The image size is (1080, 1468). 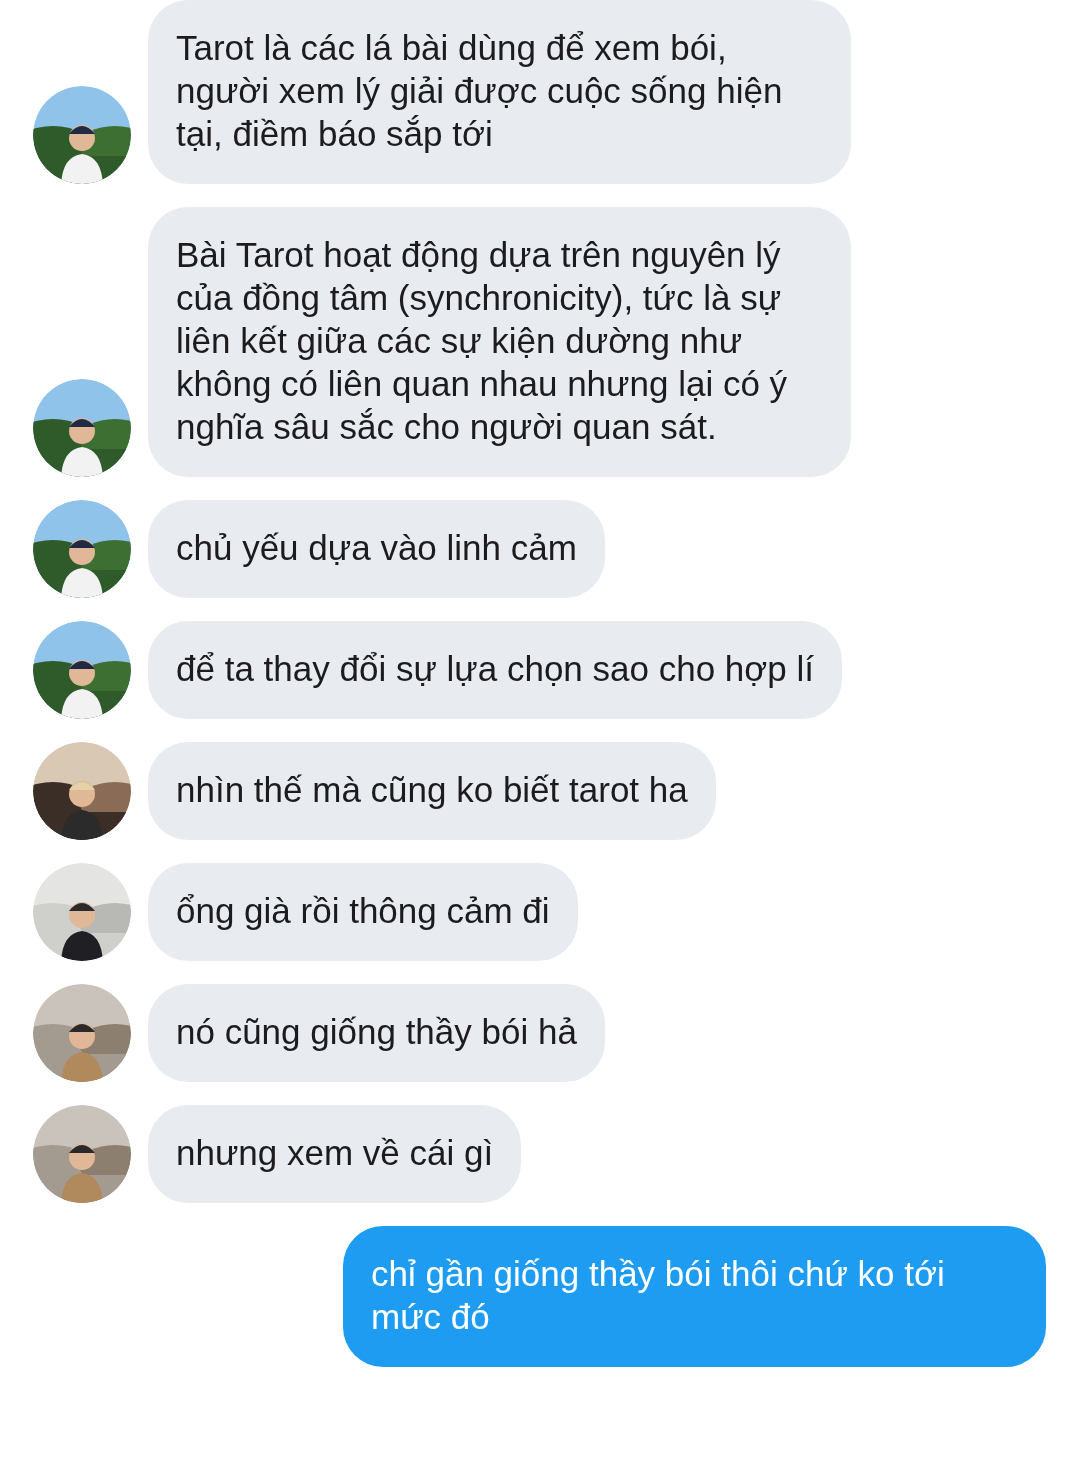 What do you see at coordinates (363, 912) in the screenshot?
I see `message-bubble: ổng già rồi thông cảm đi` at bounding box center [363, 912].